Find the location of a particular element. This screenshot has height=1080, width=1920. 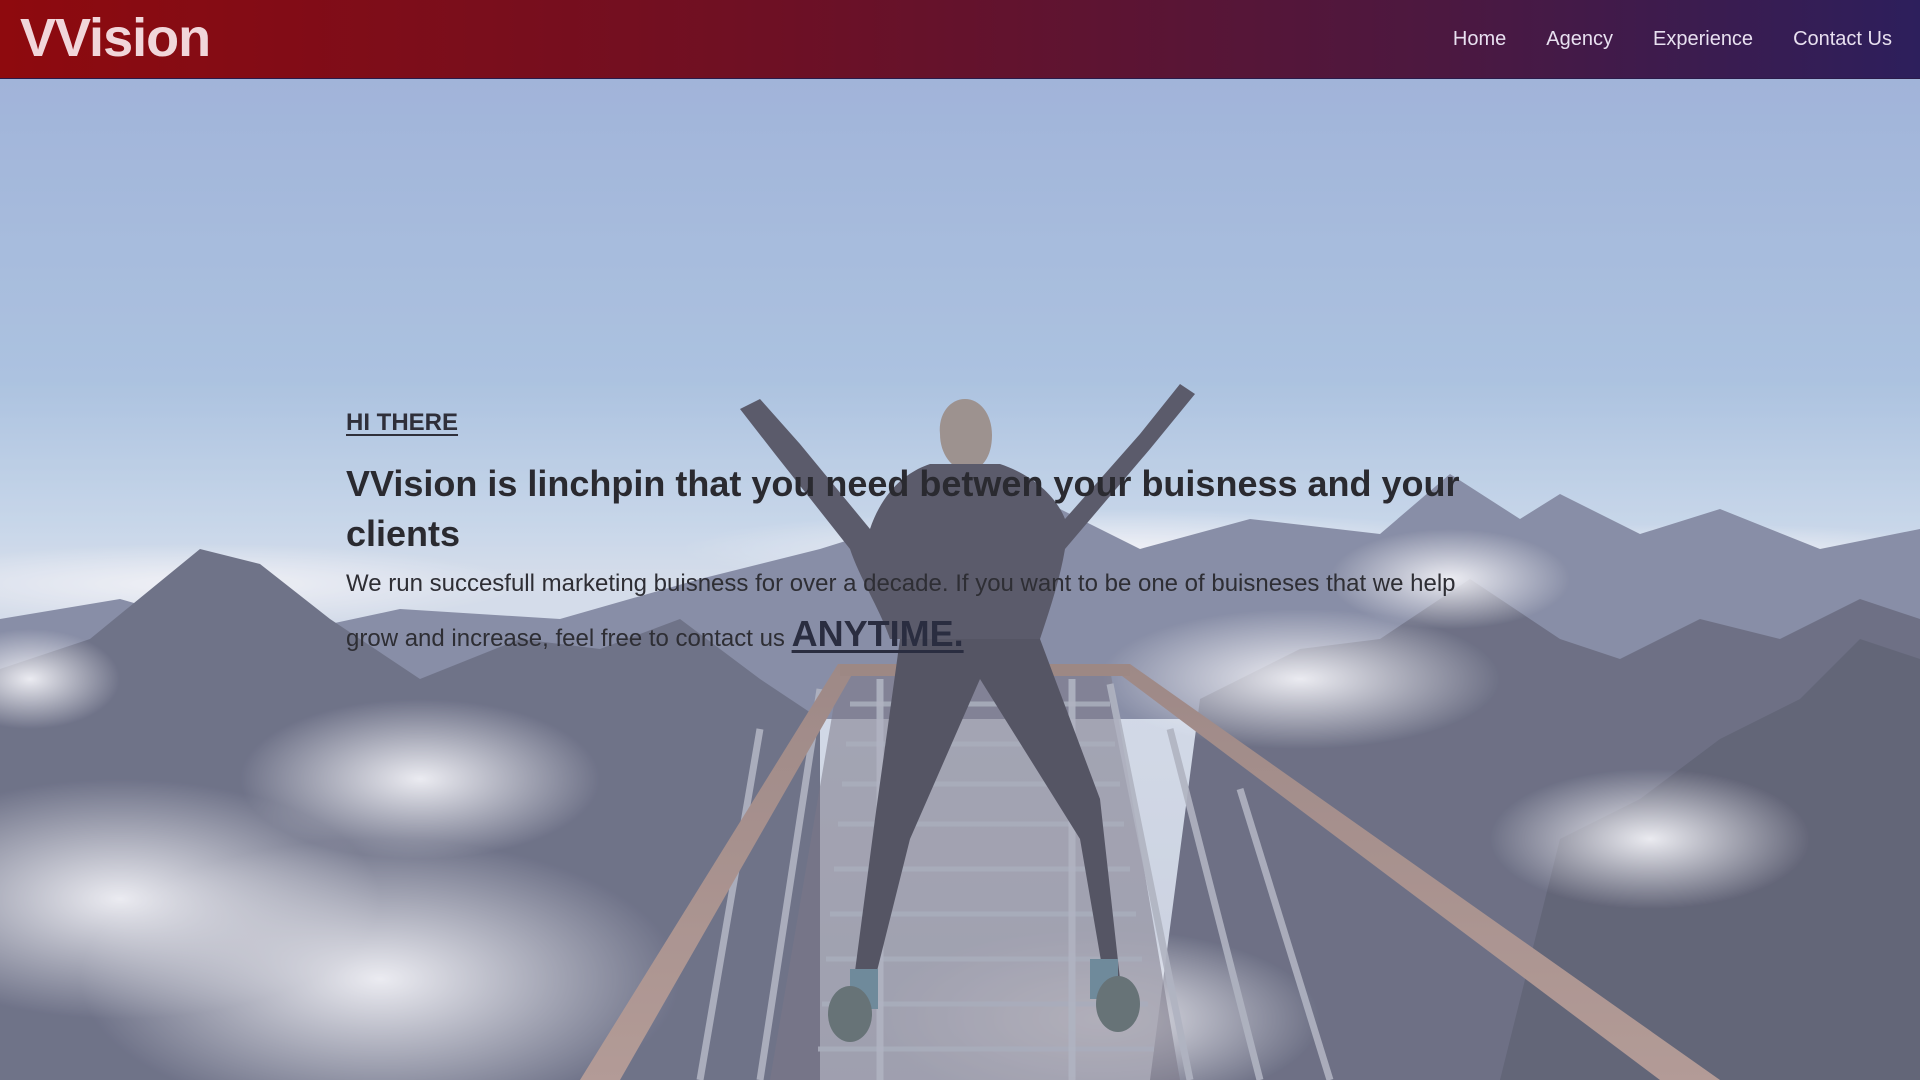

nav-link-home: Home is located at coordinates (1479, 39).